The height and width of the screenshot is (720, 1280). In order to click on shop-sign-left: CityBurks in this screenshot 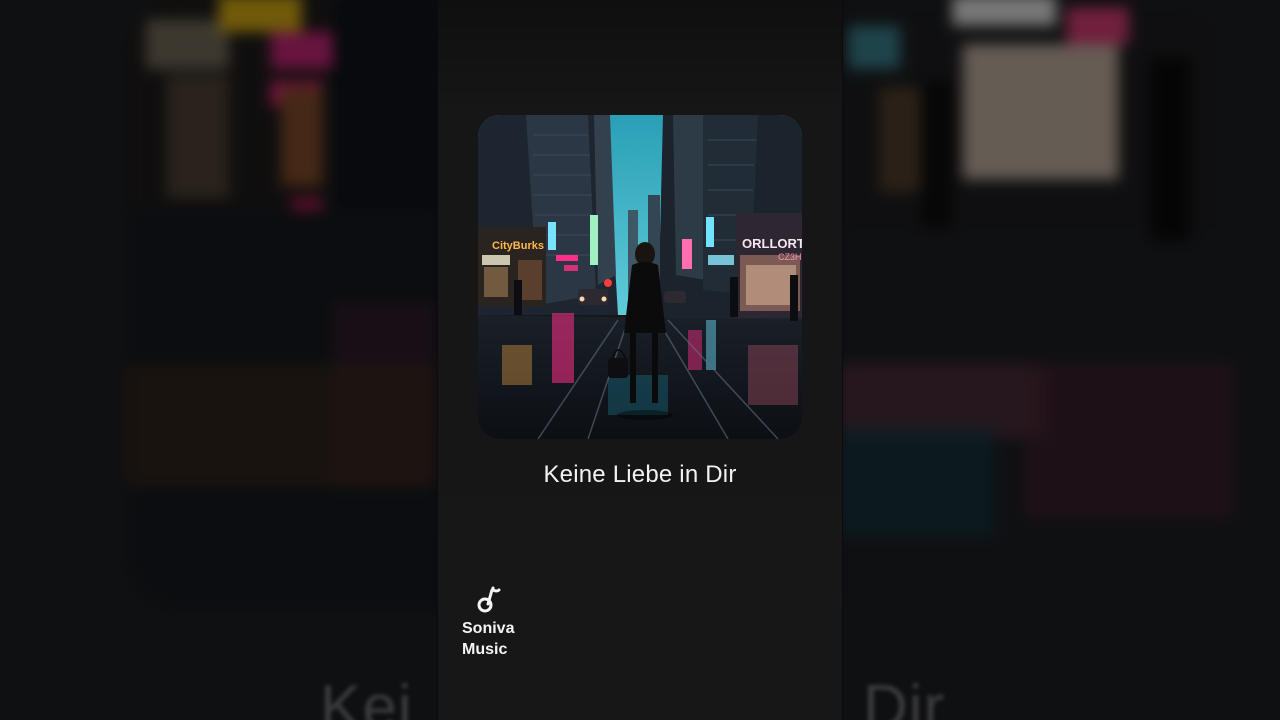, I will do `click(518, 246)`.